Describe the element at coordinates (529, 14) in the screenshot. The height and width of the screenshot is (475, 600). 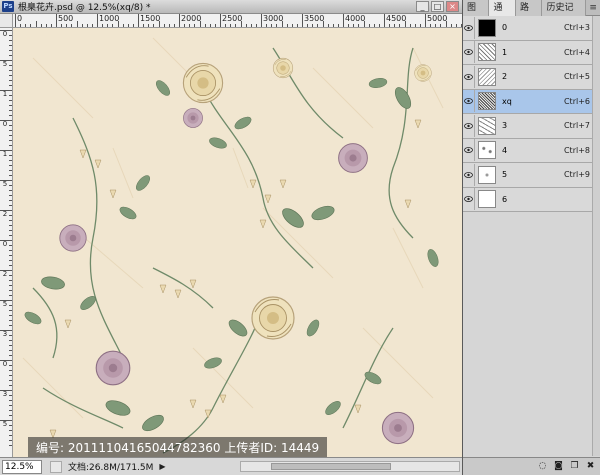
I see `tab-paths: 路径` at that location.